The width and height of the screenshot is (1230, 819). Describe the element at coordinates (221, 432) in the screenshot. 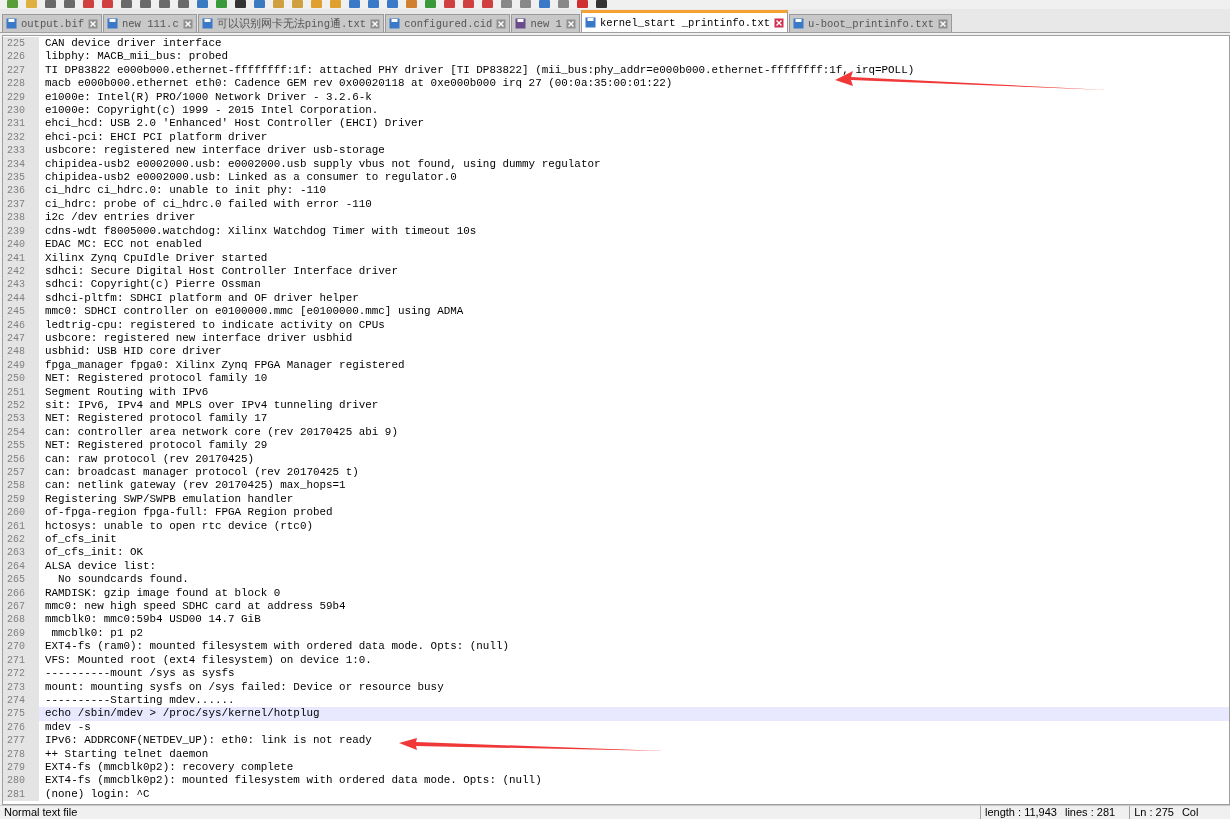

I see `code-line: can: controller area network core (rev 20170425 abi 9)` at that location.